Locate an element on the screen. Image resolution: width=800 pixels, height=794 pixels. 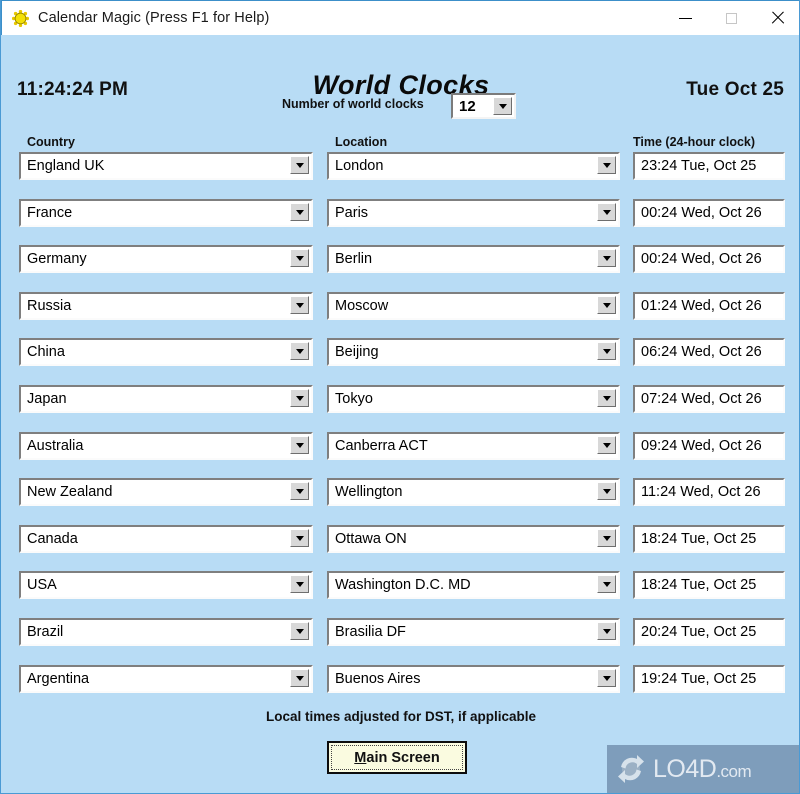
maximize-button is located at coordinates (731, 18).